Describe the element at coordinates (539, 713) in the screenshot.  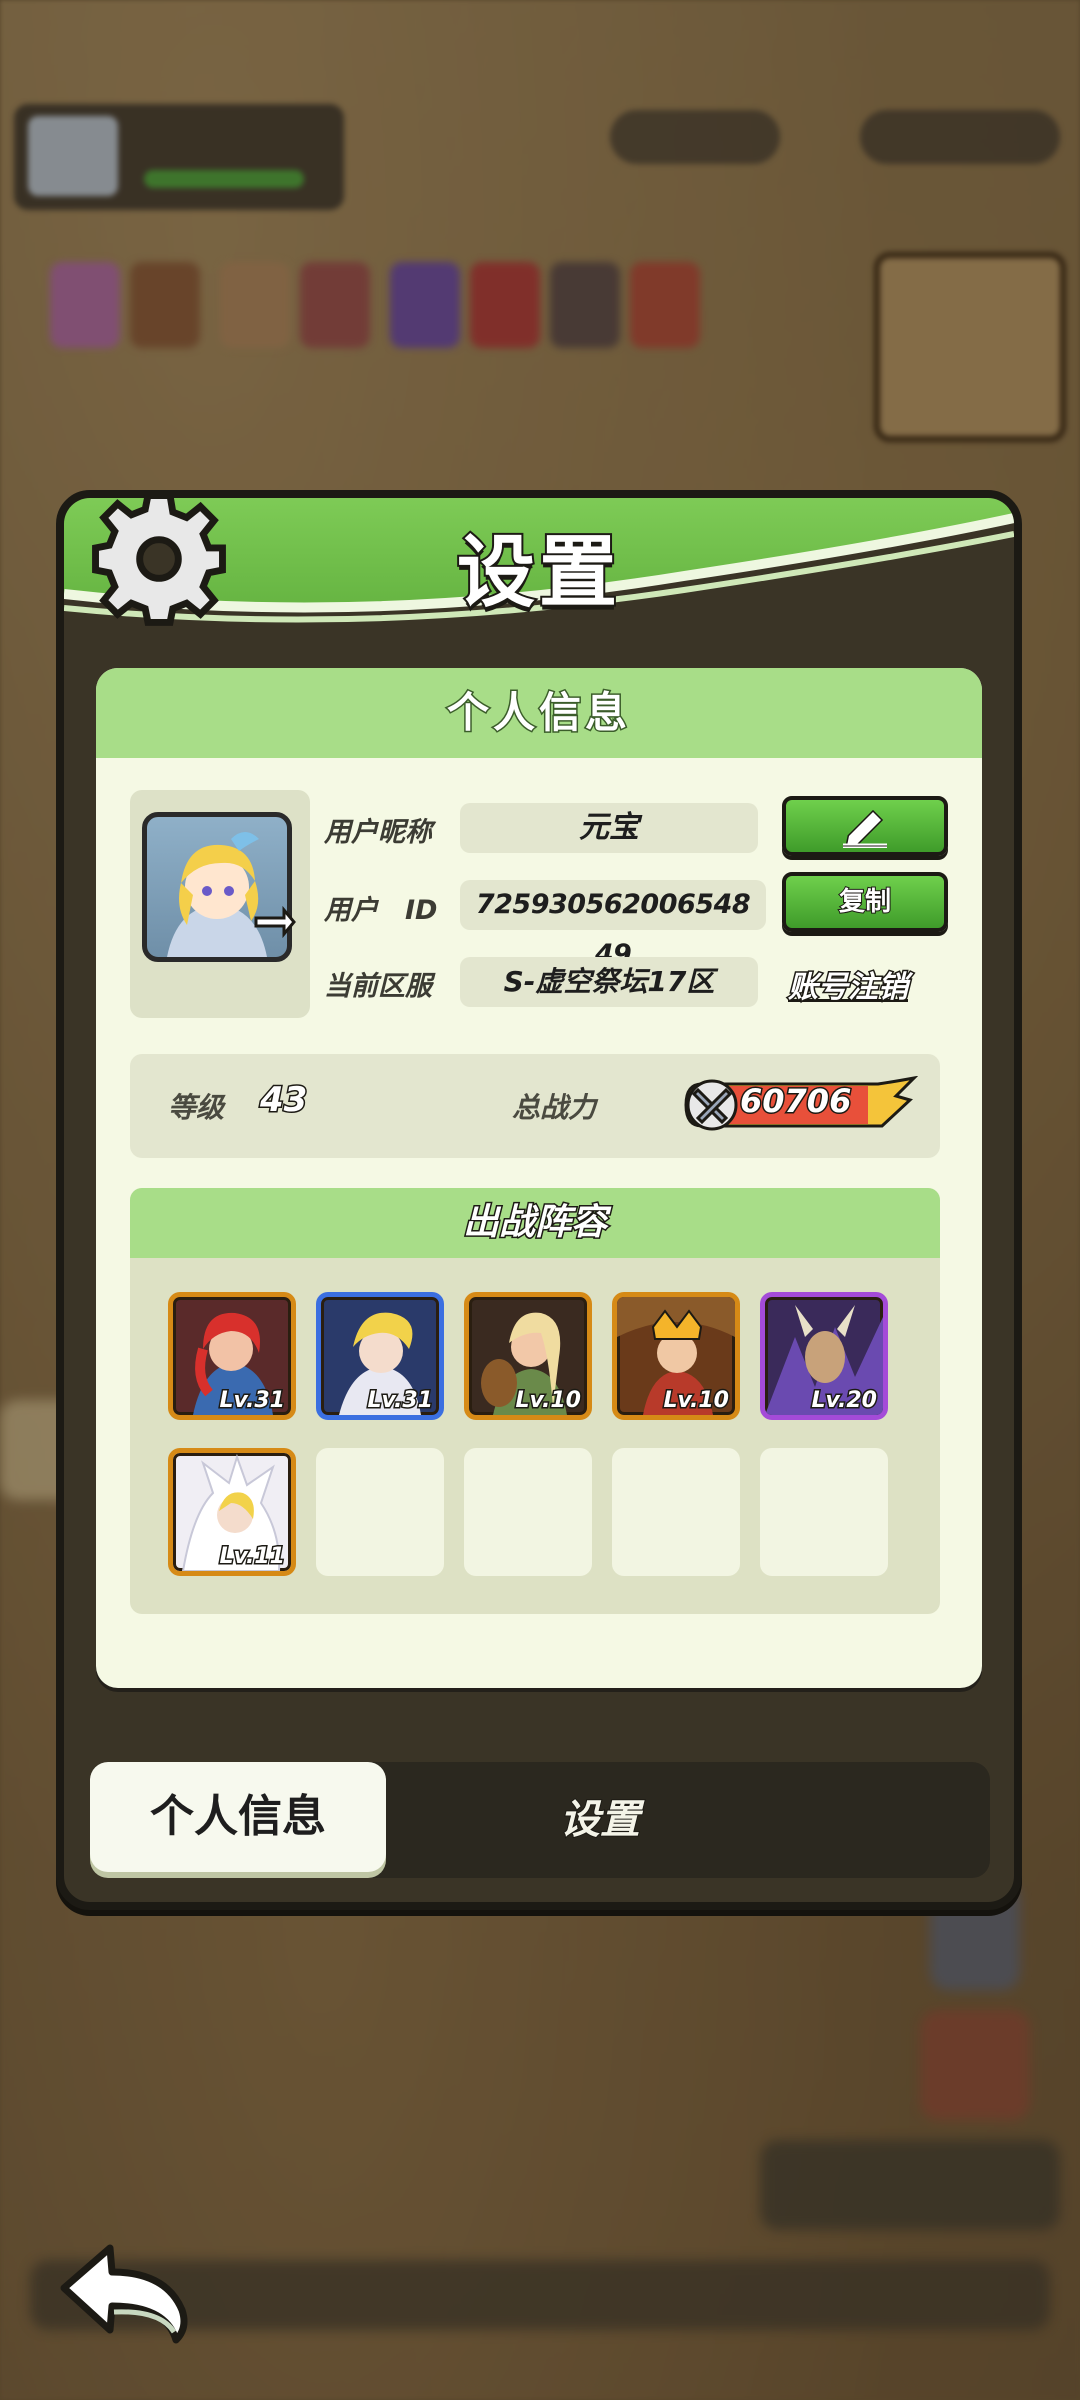
I see `personal-info-header: 个人信息` at that location.